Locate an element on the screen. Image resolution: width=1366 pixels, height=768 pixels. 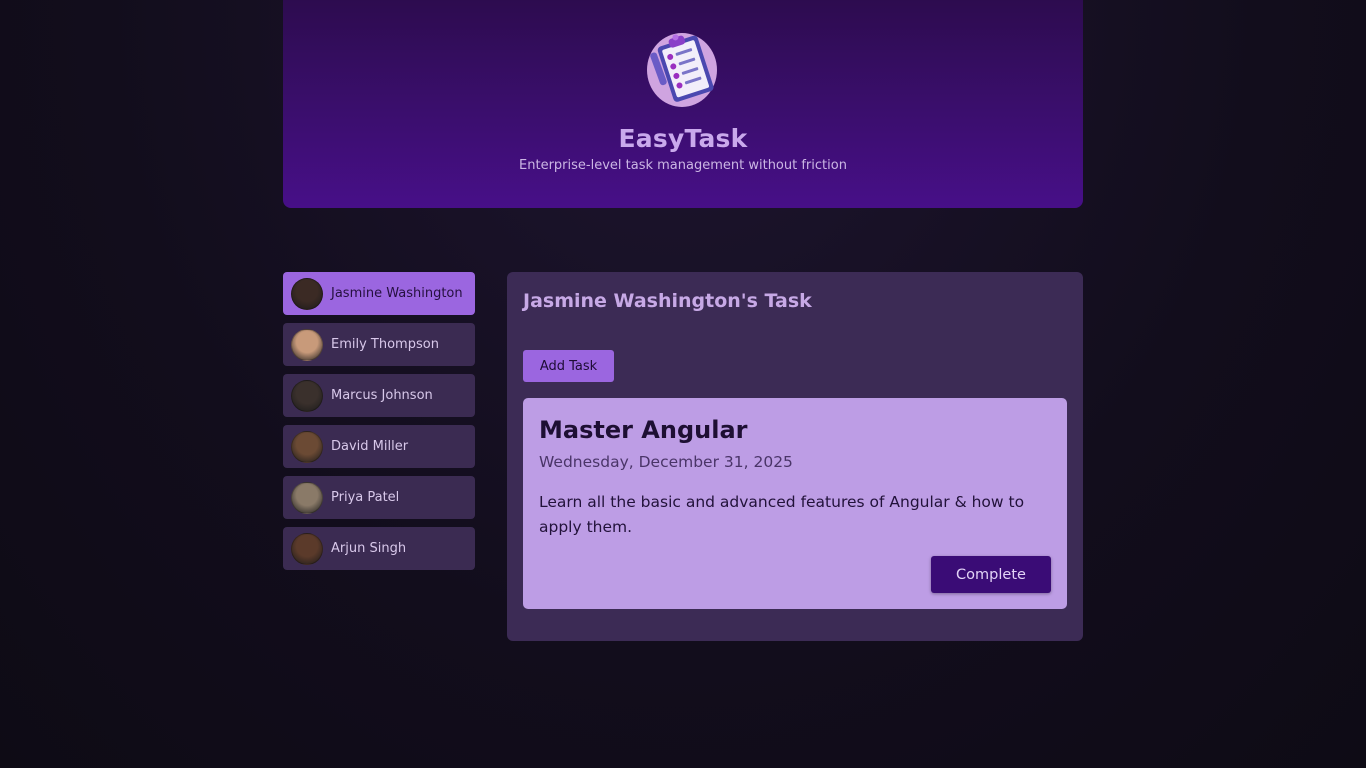
task-date: Wednesday, December 31, 2025 is located at coordinates (666, 462).